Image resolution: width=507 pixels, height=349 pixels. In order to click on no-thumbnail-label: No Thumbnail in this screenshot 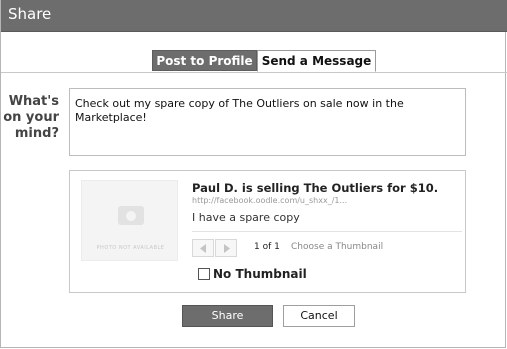, I will do `click(260, 274)`.